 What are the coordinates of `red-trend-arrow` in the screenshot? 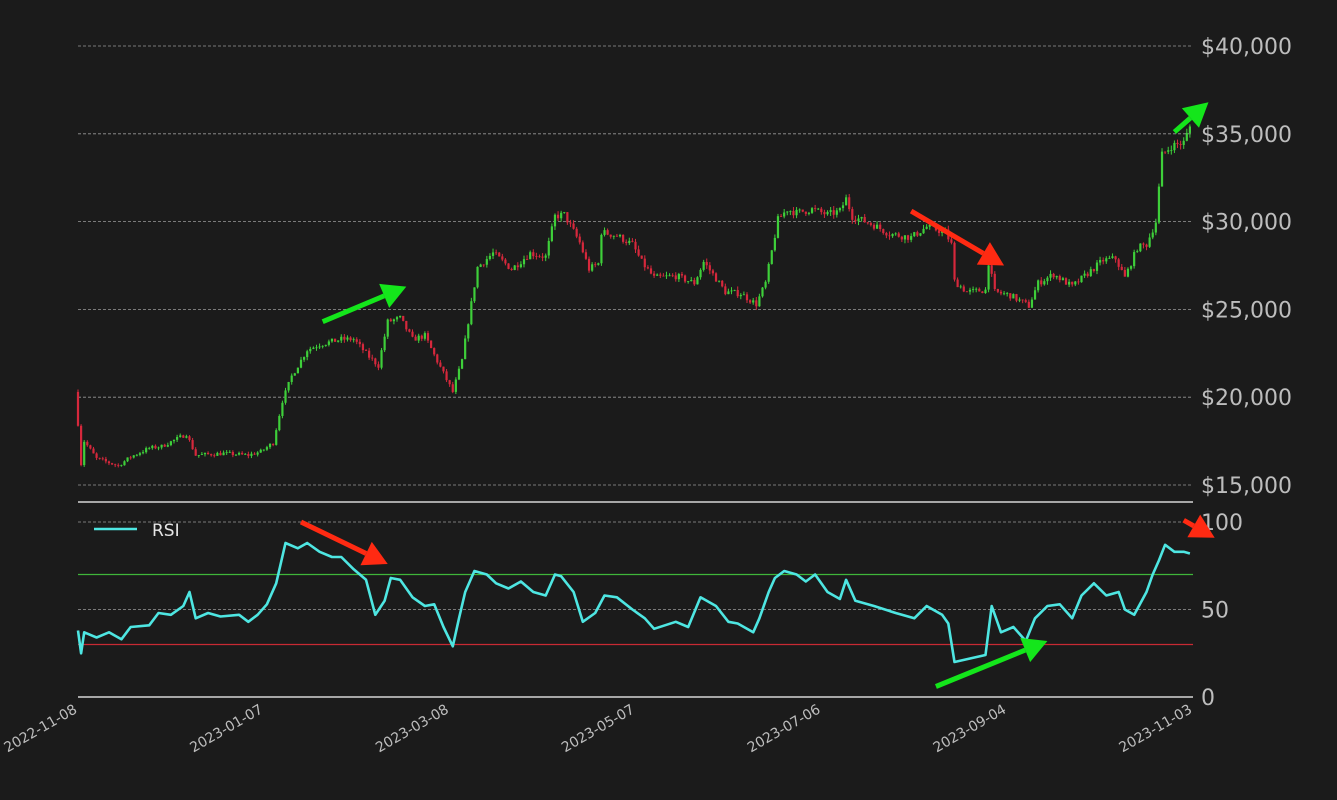 It's located at (957, 237).